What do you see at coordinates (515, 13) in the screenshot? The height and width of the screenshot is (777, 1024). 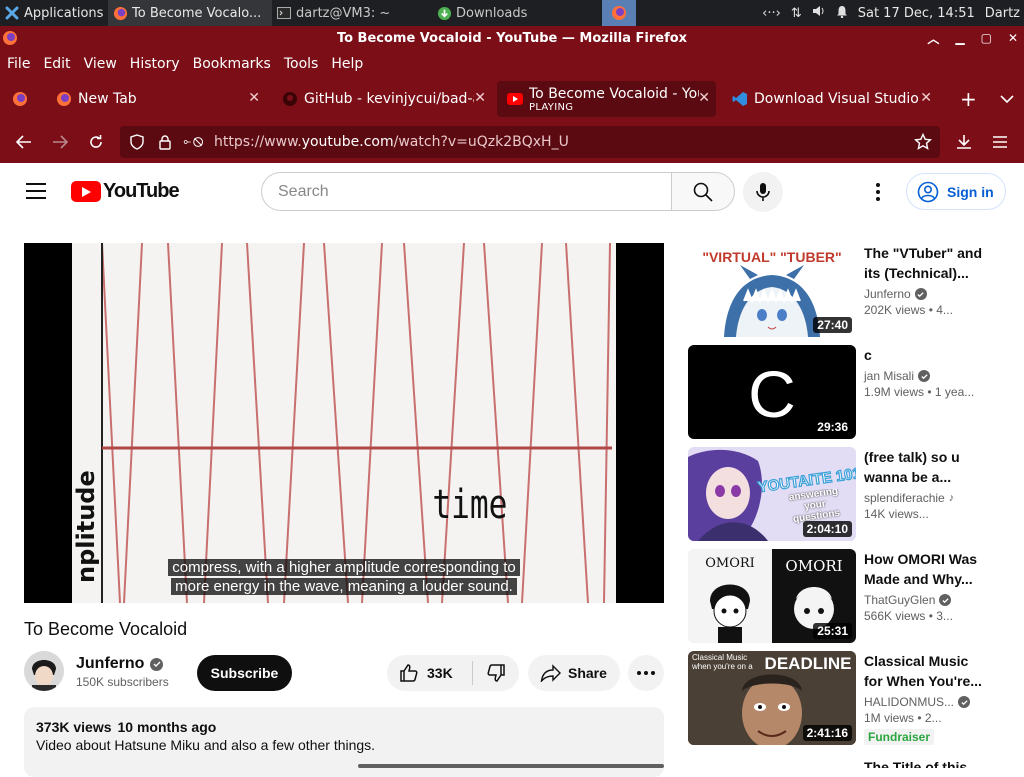 I see `taskbar-downloads-window: Downloads` at bounding box center [515, 13].